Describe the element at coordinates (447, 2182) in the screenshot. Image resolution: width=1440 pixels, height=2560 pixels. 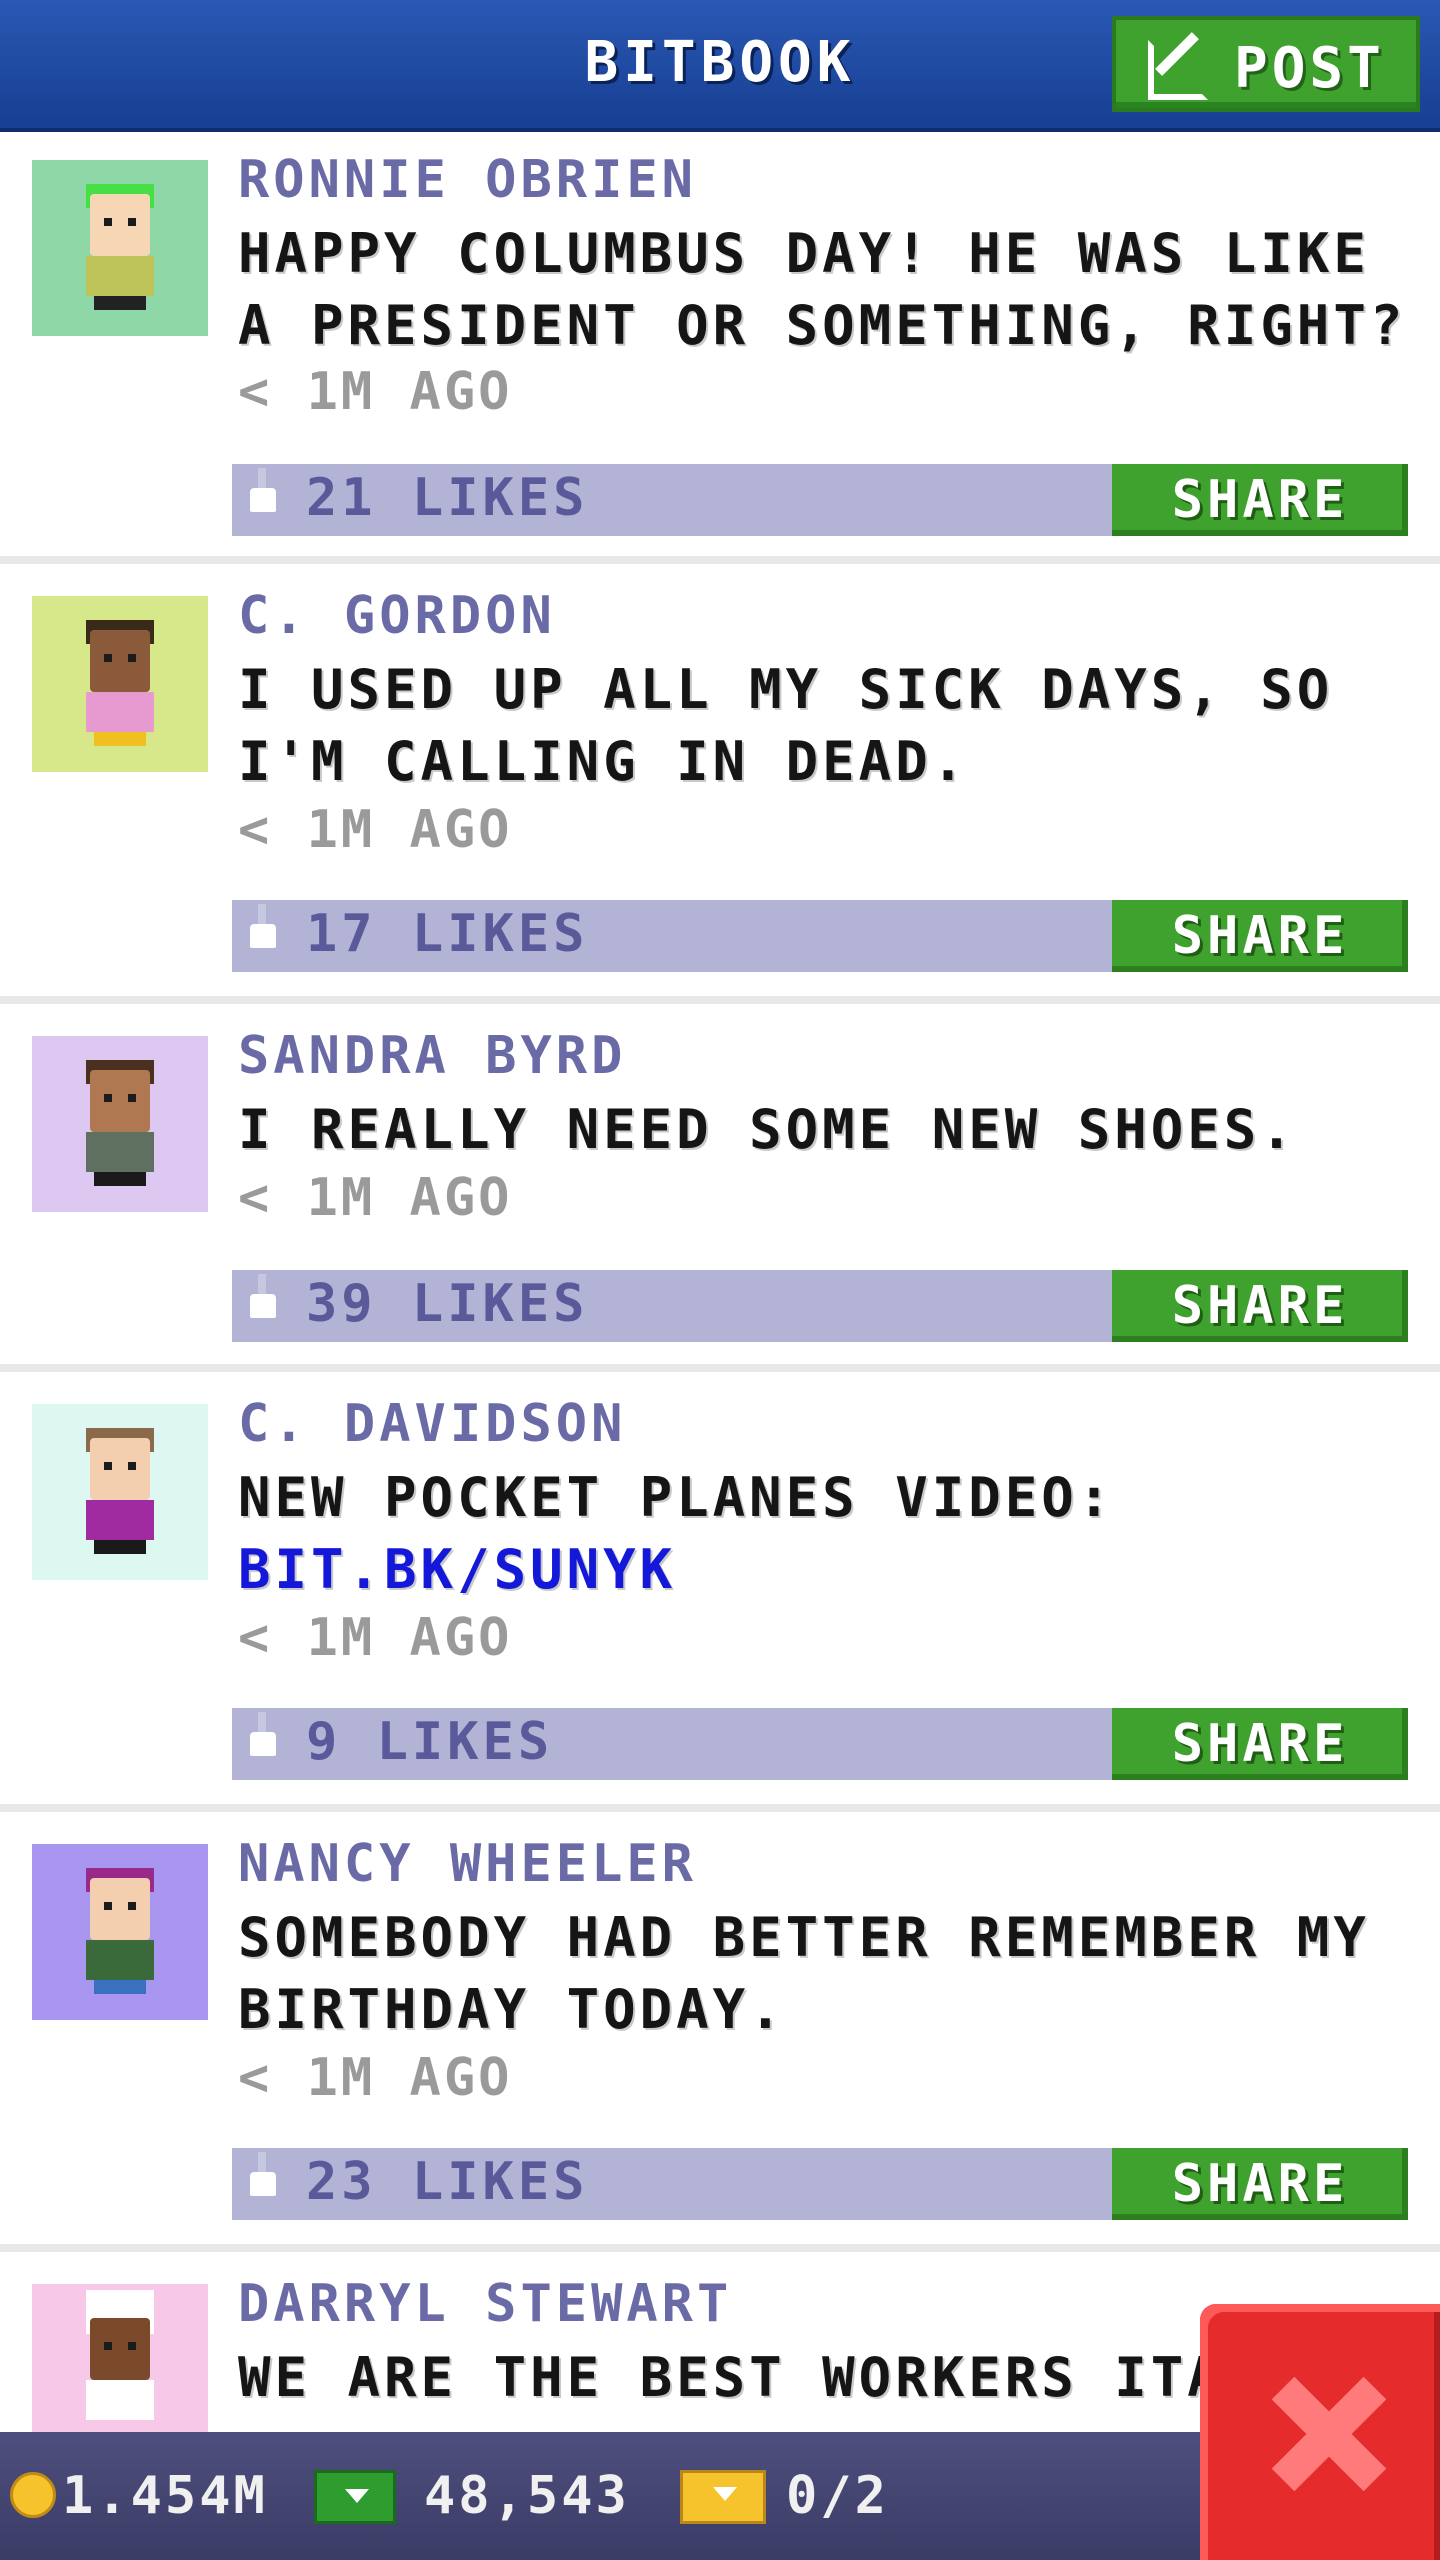
I see `like-count: 23 LIKES` at that location.